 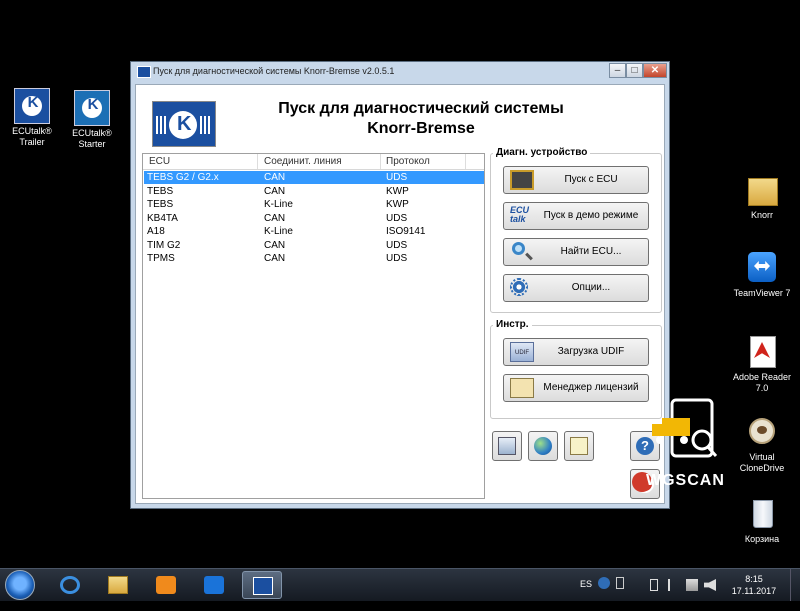 What do you see at coordinates (754, 579) in the screenshot?
I see `clock-time: 8:15` at bounding box center [754, 579].